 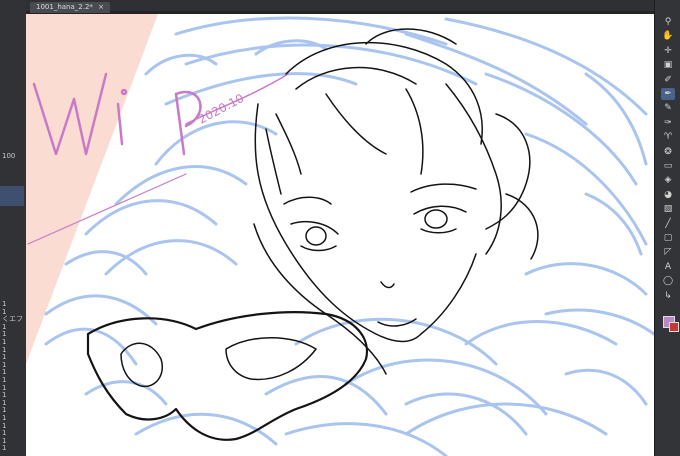 I want to click on correct-line-tool-icon: ↳, so click(x=668, y=296).